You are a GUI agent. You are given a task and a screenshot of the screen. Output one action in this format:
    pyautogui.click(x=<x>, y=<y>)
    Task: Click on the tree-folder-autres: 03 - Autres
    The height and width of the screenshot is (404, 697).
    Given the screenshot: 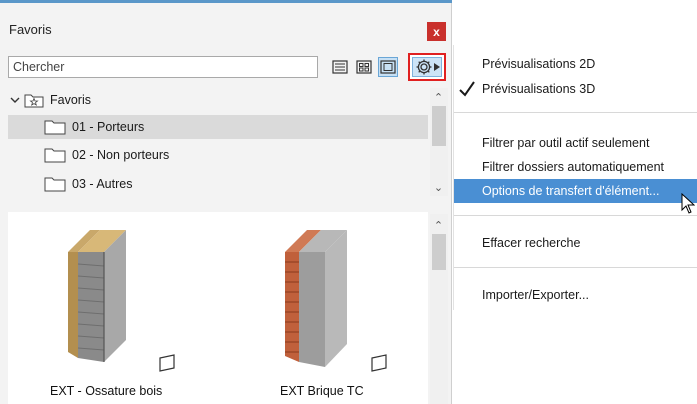 What is the action you would take?
    pyautogui.click(x=218, y=184)
    